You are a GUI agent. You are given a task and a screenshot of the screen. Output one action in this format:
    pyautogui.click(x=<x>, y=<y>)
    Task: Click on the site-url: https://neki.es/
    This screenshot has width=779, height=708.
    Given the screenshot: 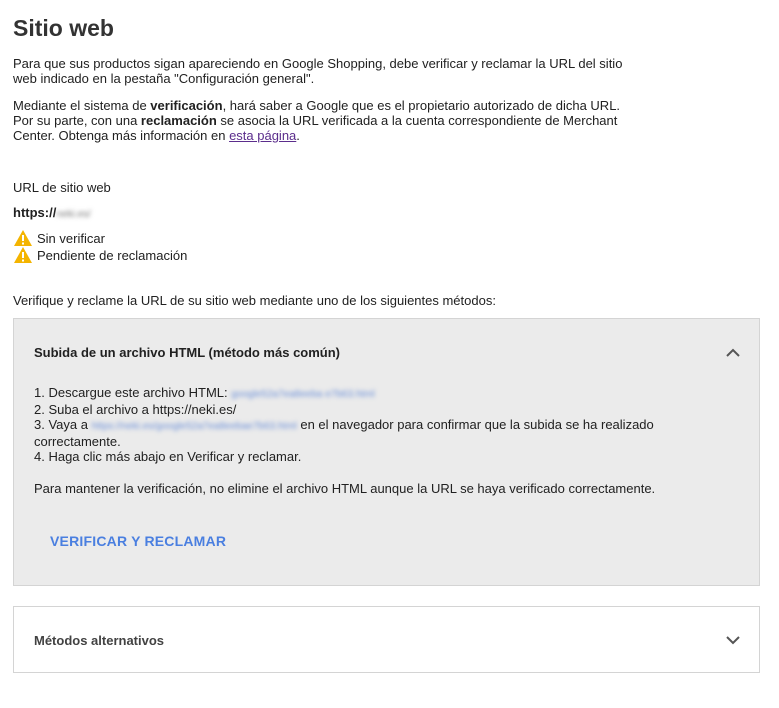 What is the action you would take?
    pyautogui.click(x=52, y=213)
    